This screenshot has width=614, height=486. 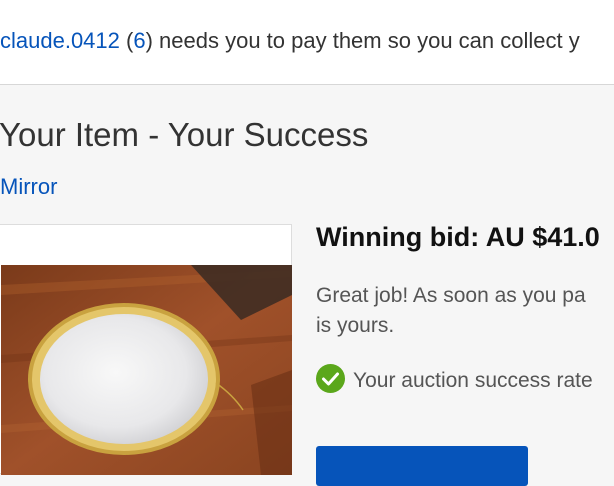 I want to click on auction-success-rate-text: Your auction success rate, so click(x=473, y=380).